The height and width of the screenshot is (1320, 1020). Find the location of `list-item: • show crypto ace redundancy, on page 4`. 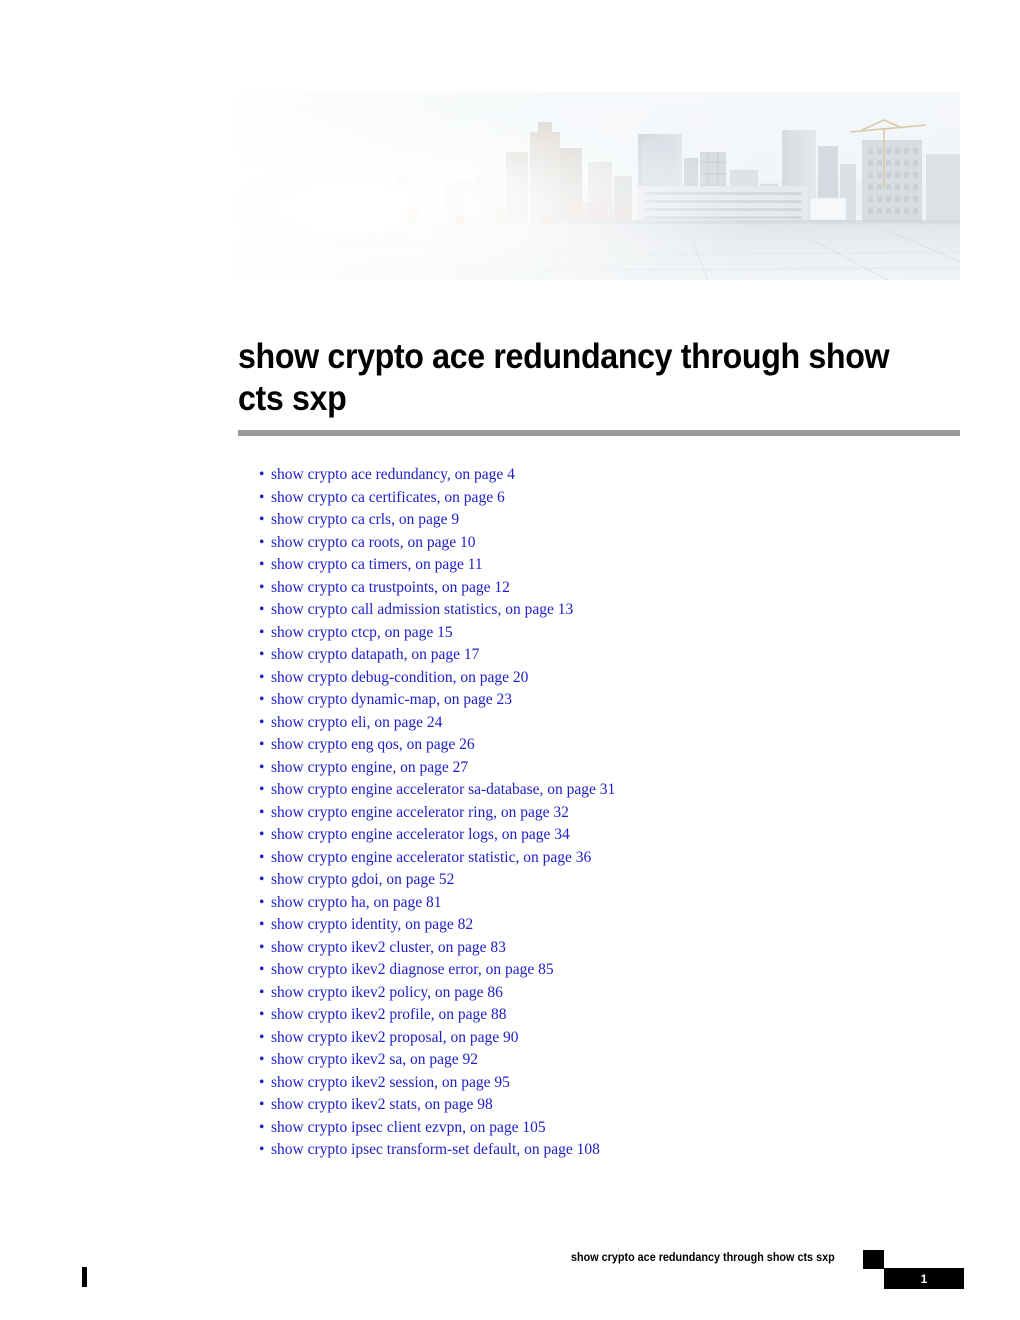

list-item: • show crypto ace redundancy, on page 4 is located at coordinates (608, 475).